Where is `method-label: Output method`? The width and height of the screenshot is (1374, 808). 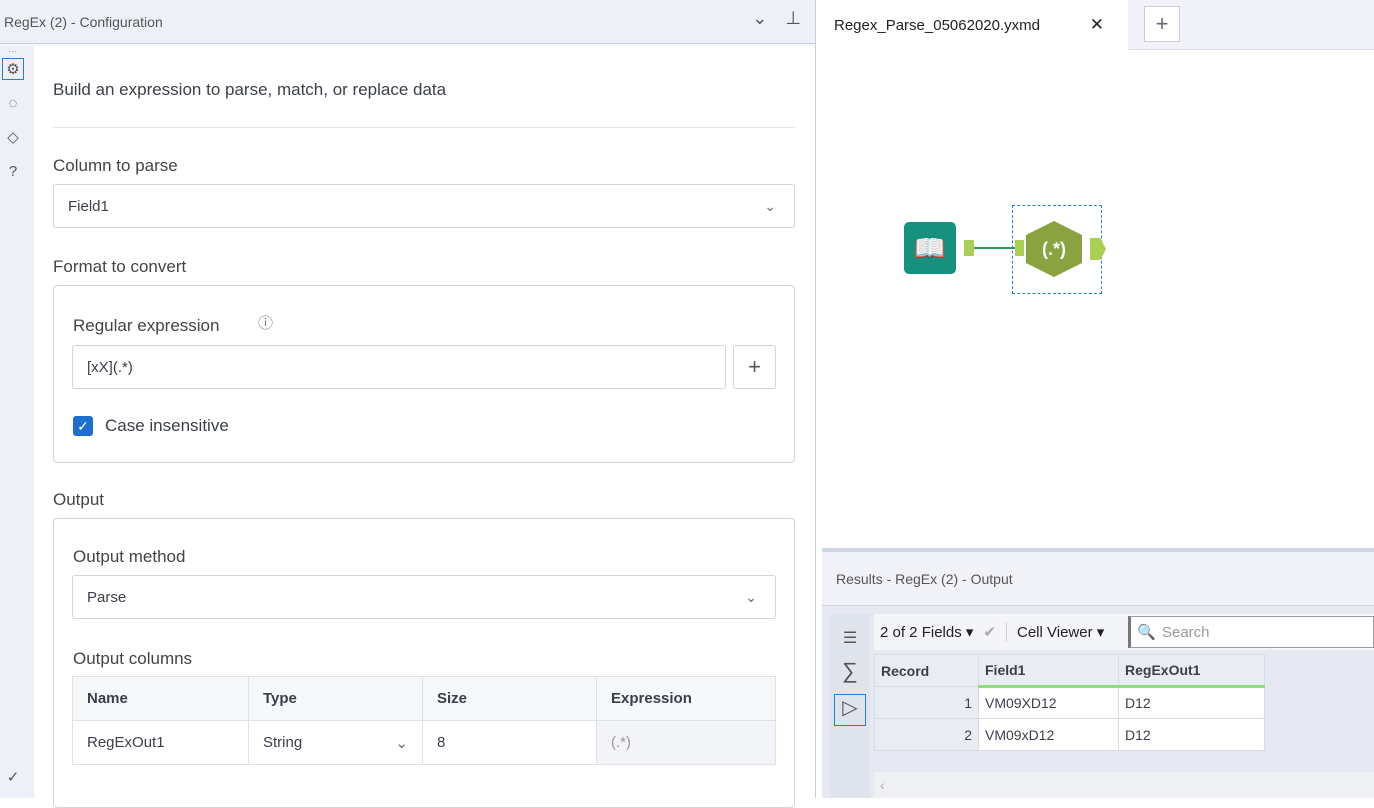
method-label: Output method is located at coordinates (129, 556).